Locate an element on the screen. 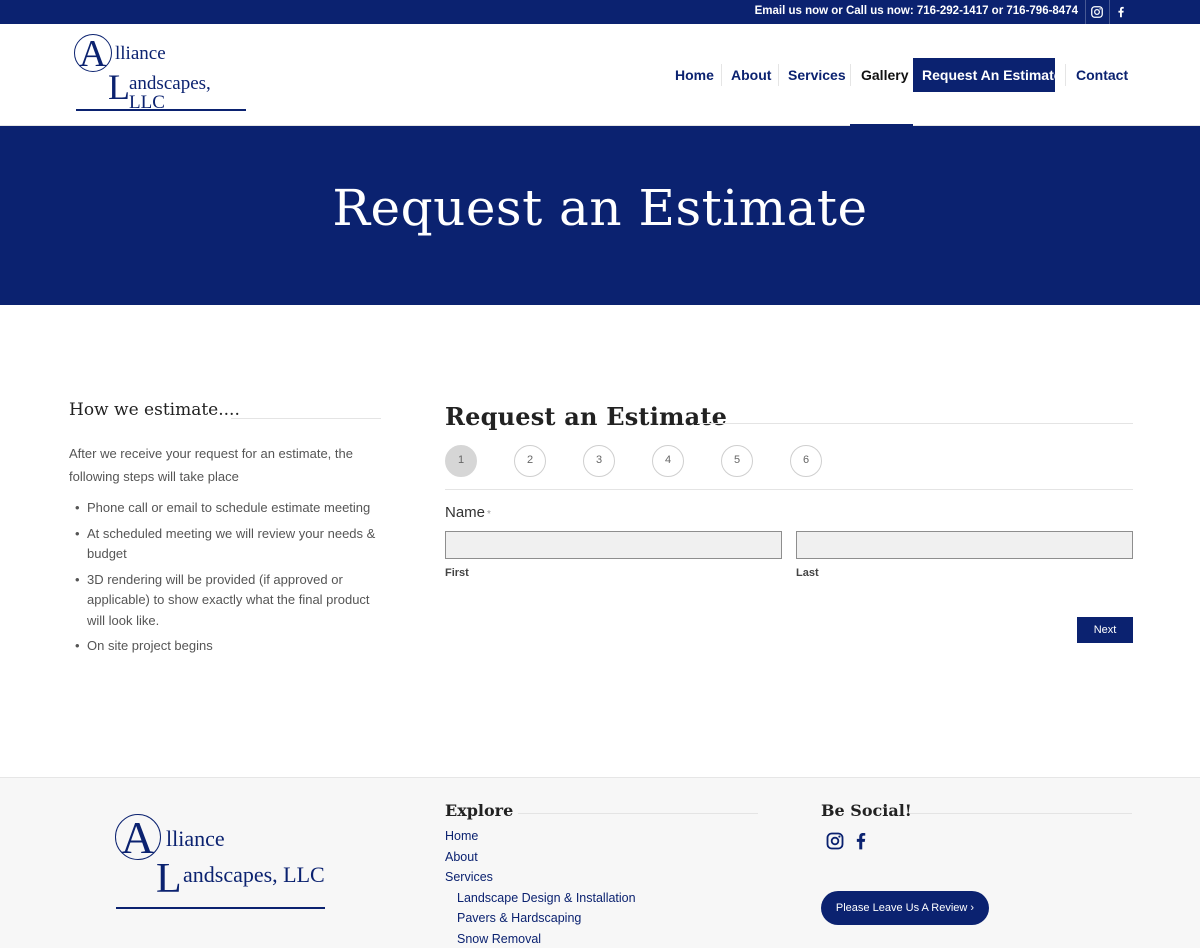 The width and height of the screenshot is (1200, 948). form-title: Request an Estimate is located at coordinates (586, 416).